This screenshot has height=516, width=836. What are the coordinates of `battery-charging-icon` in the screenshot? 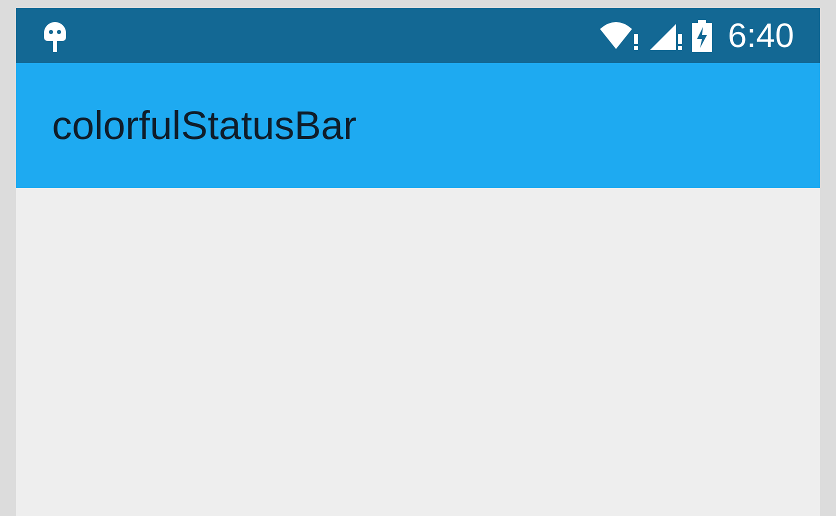 It's located at (702, 36).